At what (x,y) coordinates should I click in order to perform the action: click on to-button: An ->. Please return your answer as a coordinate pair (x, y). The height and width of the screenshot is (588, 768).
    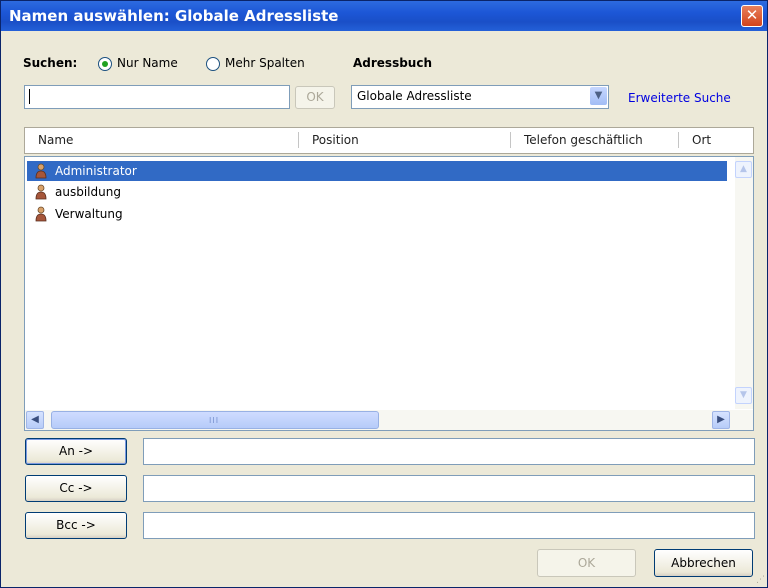
    Looking at the image, I should click on (76, 451).